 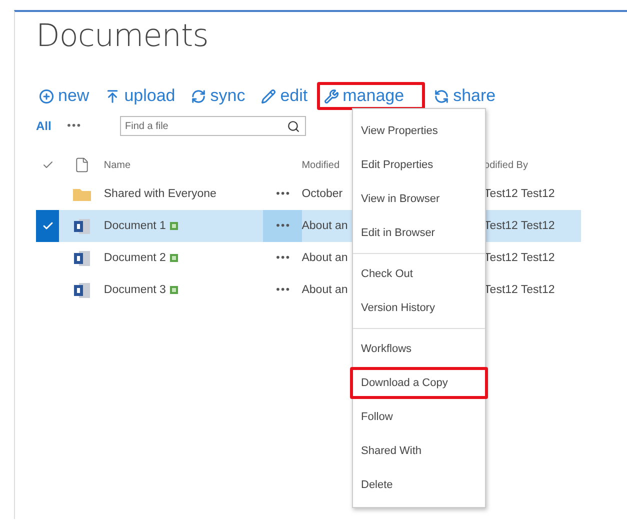 What do you see at coordinates (218, 96) in the screenshot?
I see `toolbar-button: sync` at bounding box center [218, 96].